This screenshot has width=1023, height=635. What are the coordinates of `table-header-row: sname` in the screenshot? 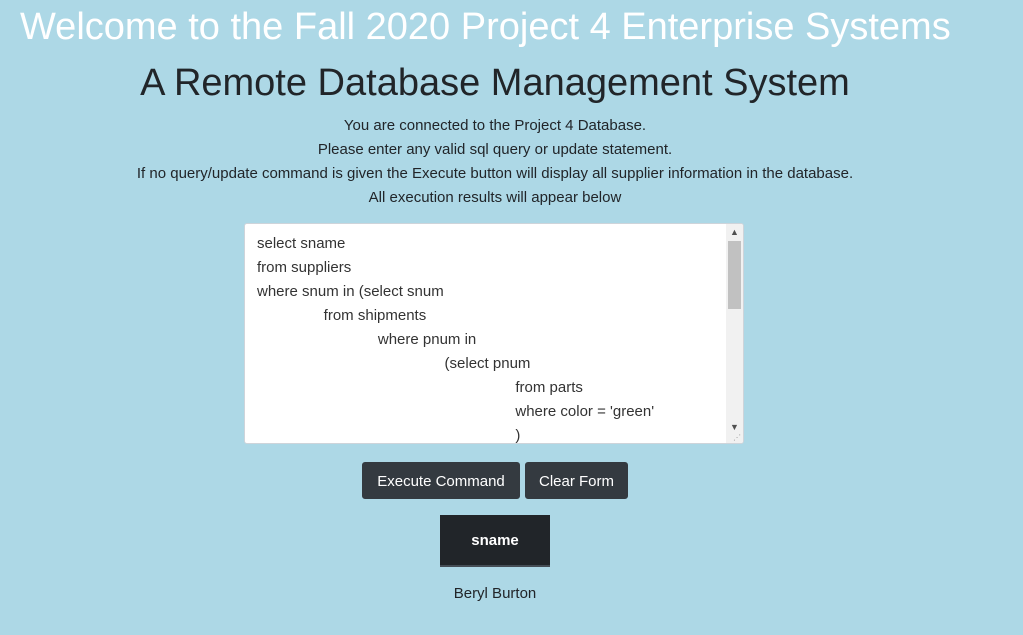 It's located at (495, 541).